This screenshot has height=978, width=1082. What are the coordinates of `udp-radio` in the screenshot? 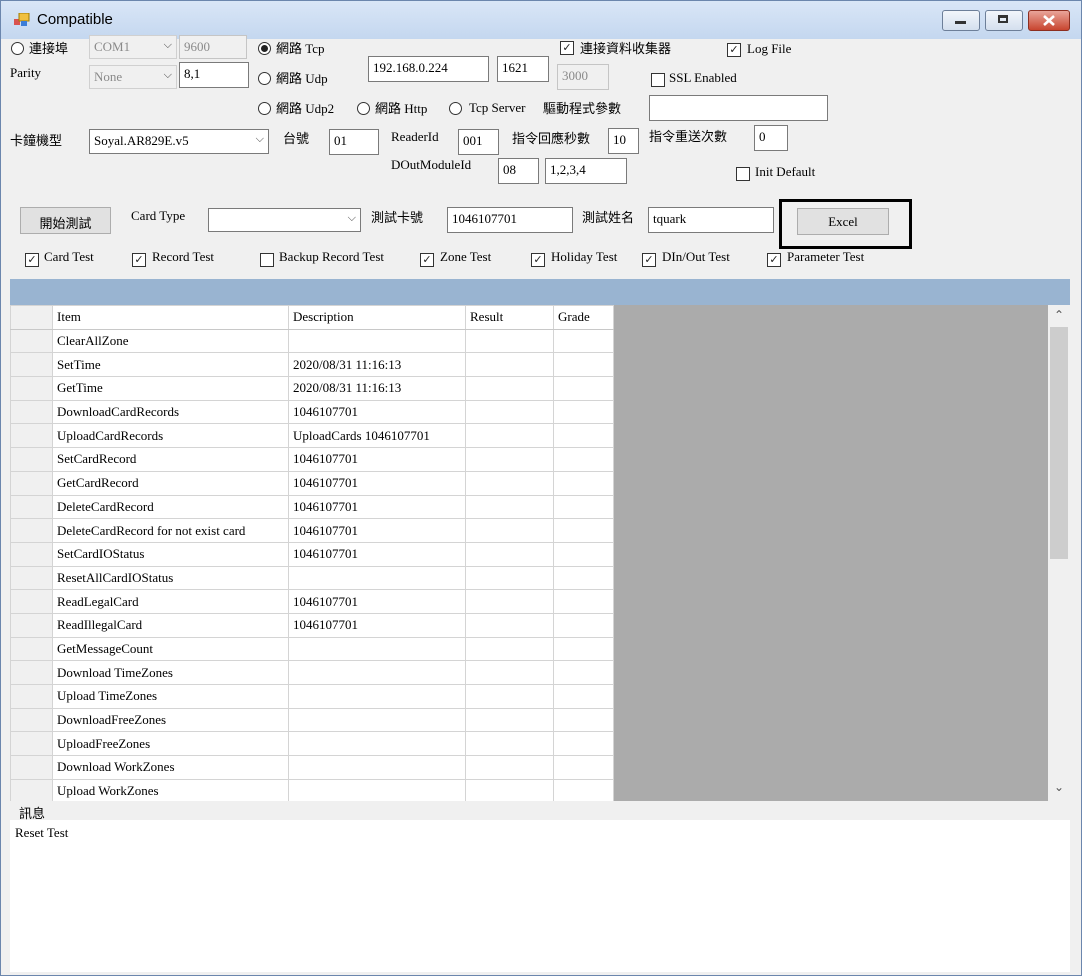 It's located at (264, 78).